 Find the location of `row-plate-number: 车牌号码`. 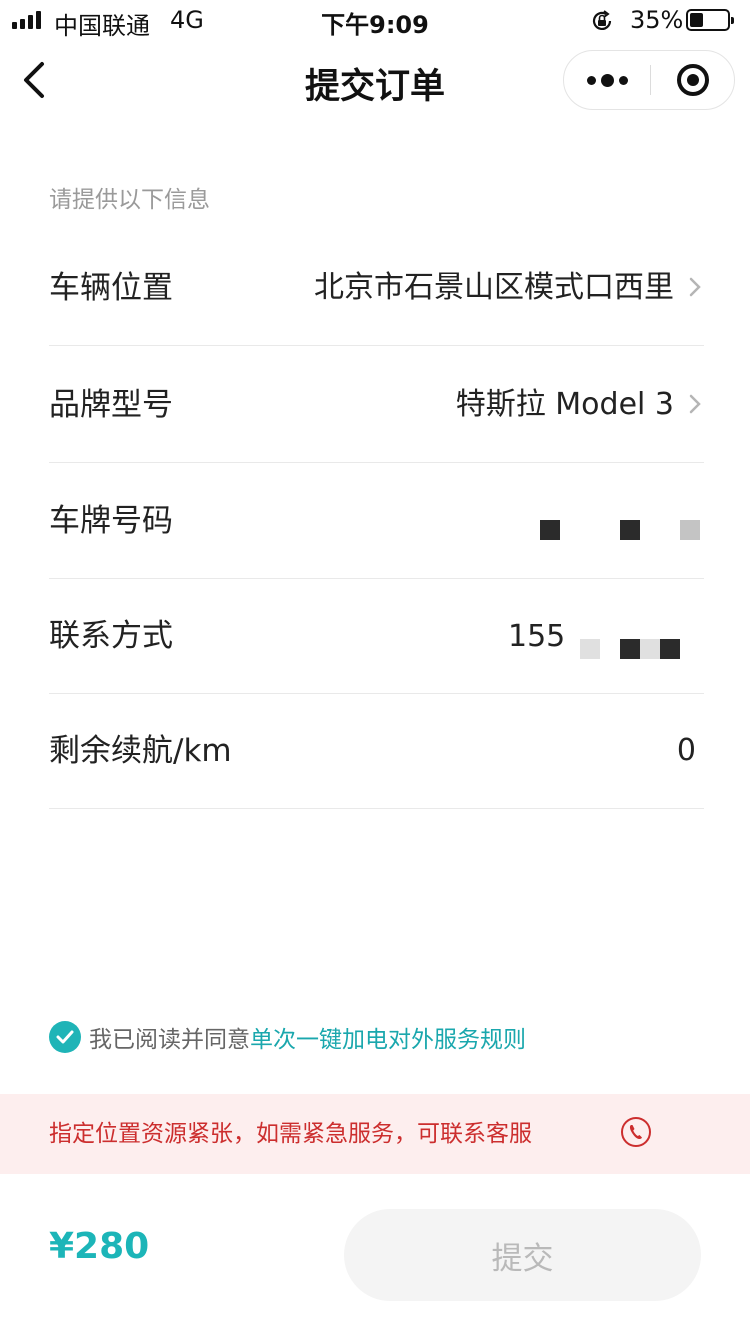

row-plate-number: 车牌号码 is located at coordinates (376, 521).